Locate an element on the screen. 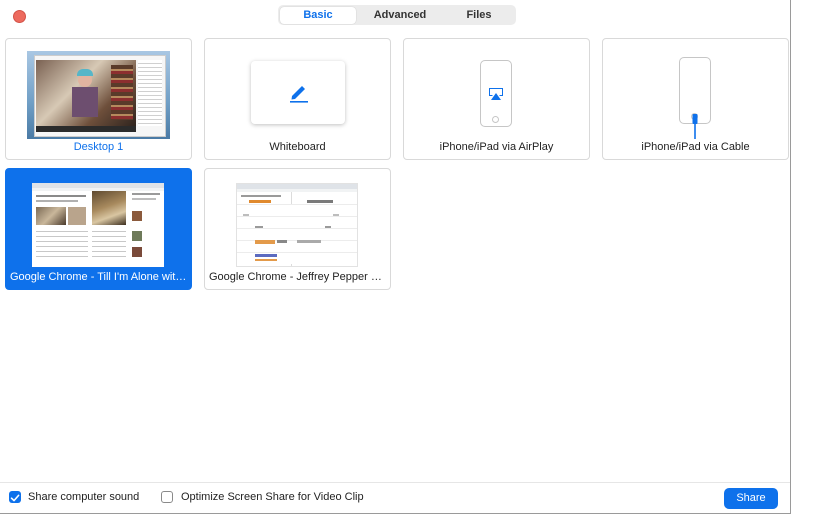 Image resolution: width=819 pixels, height=521 pixels. share-option-iphone-airplay: iPhone/iPad via AirPlay is located at coordinates (496, 99).